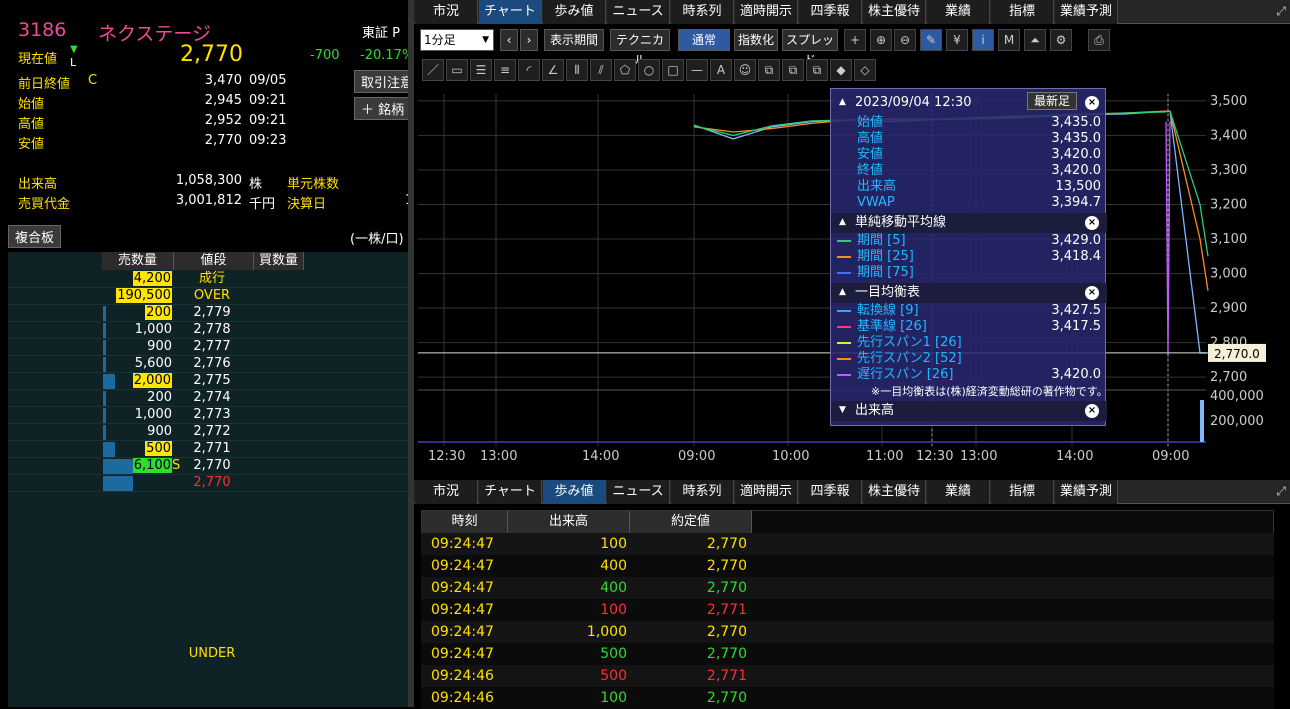  Describe the element at coordinates (569, 522) in the screenshot. I see `ticks-header-volume: 出来高` at that location.